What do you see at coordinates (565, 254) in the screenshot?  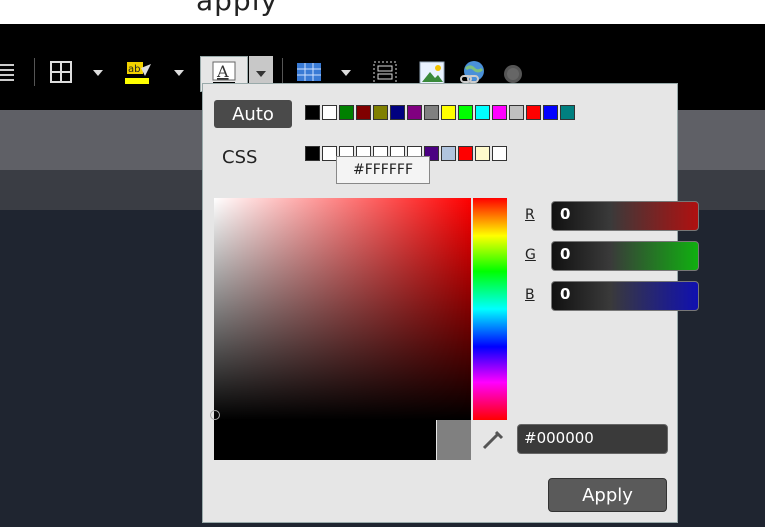 I see `green-value: 0` at bounding box center [565, 254].